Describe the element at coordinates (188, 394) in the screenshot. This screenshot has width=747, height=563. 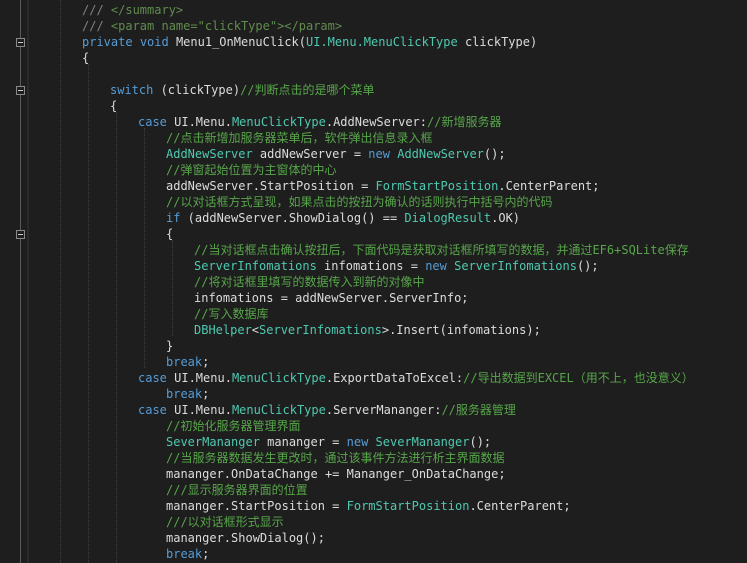
I see `code-line-25: break;` at that location.